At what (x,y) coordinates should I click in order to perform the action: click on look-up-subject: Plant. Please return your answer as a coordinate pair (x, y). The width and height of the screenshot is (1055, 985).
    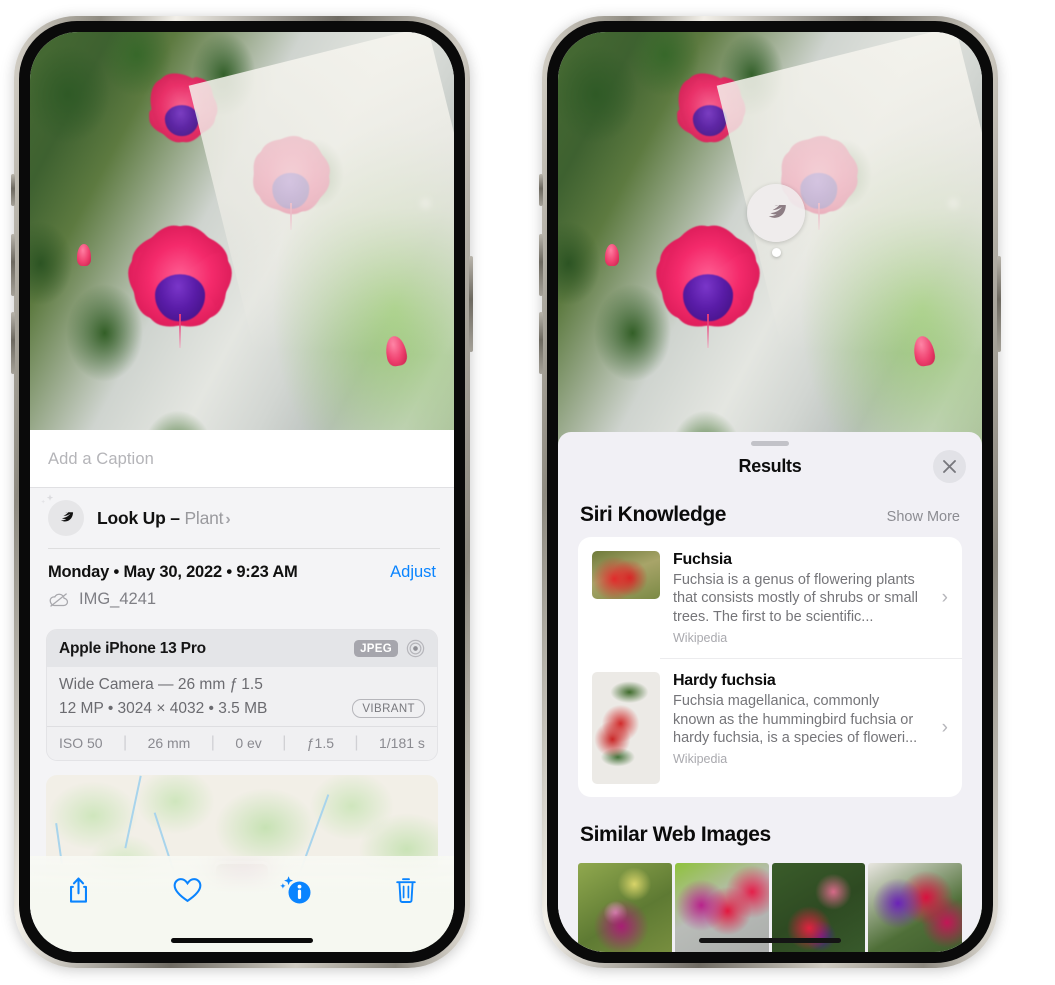
    Looking at the image, I should click on (204, 517).